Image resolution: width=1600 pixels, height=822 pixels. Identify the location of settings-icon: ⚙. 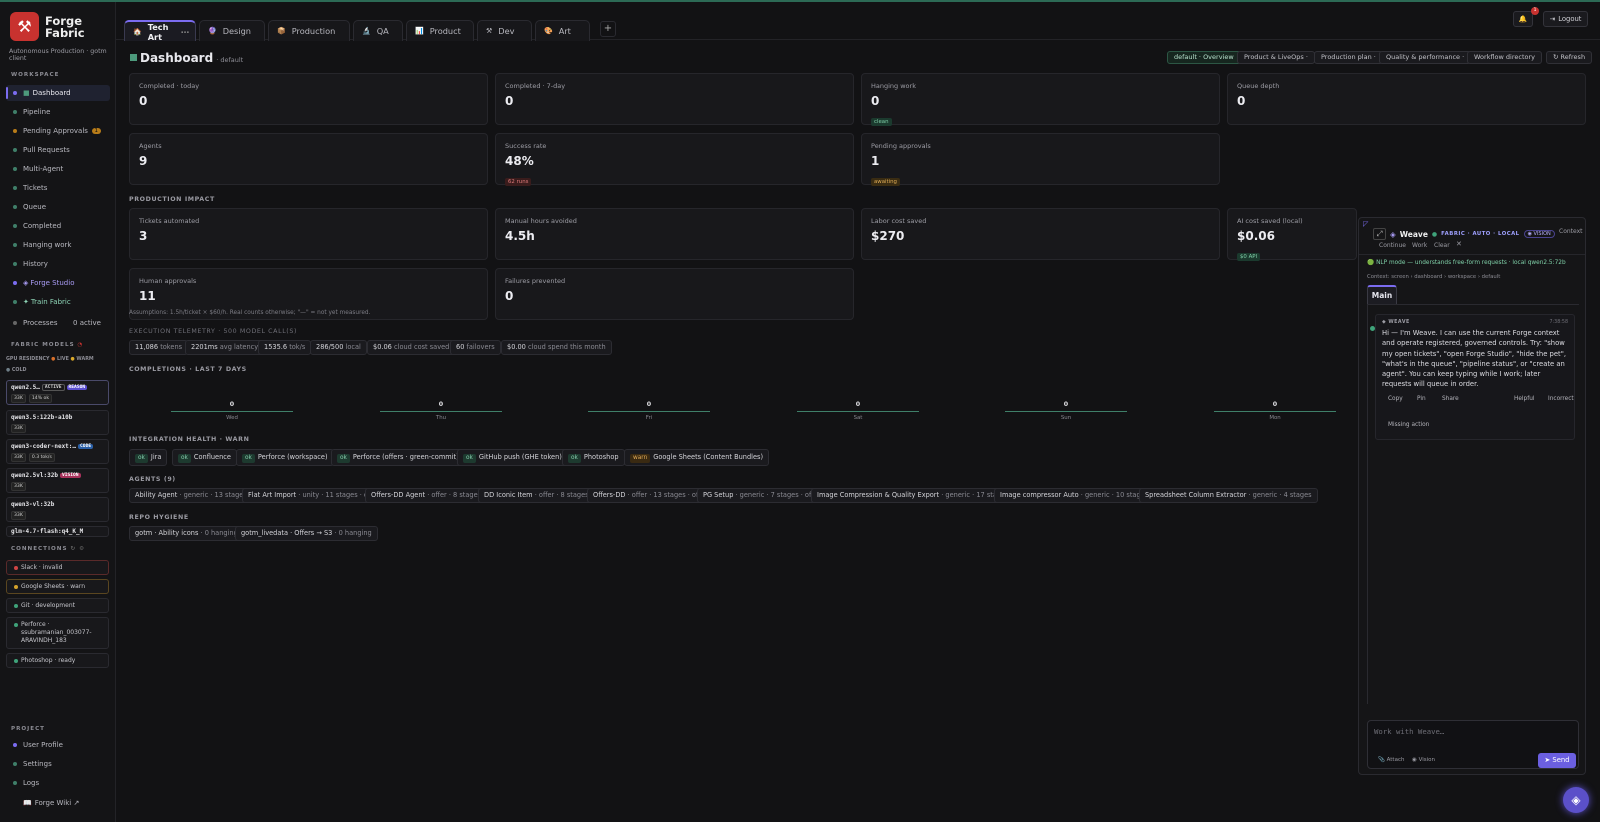
(82, 549).